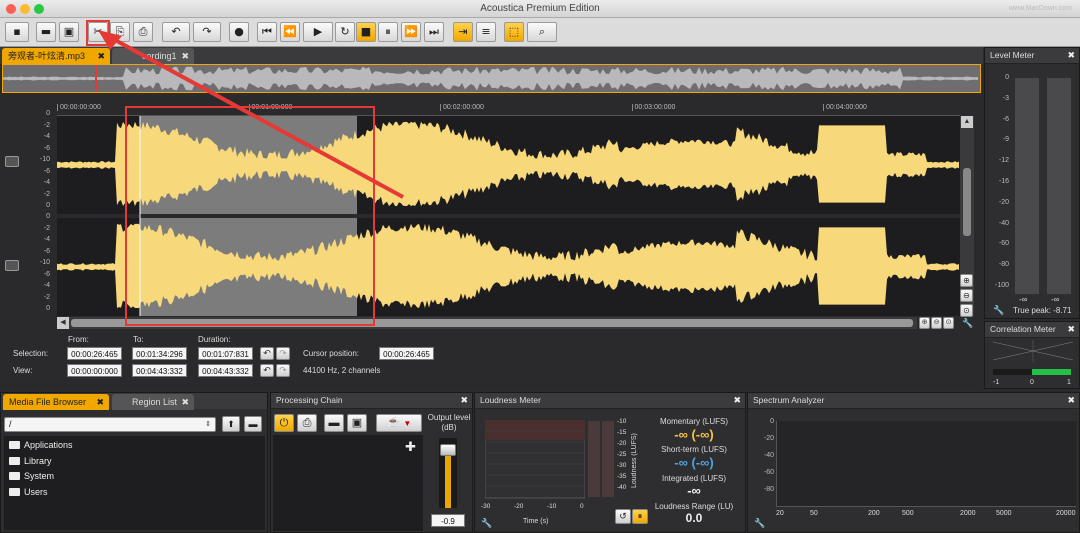 Image resolution: width=1080 pixels, height=533 pixels. Describe the element at coordinates (510, 400) in the screenshot. I see `panel-title: Loudness Meter` at that location.